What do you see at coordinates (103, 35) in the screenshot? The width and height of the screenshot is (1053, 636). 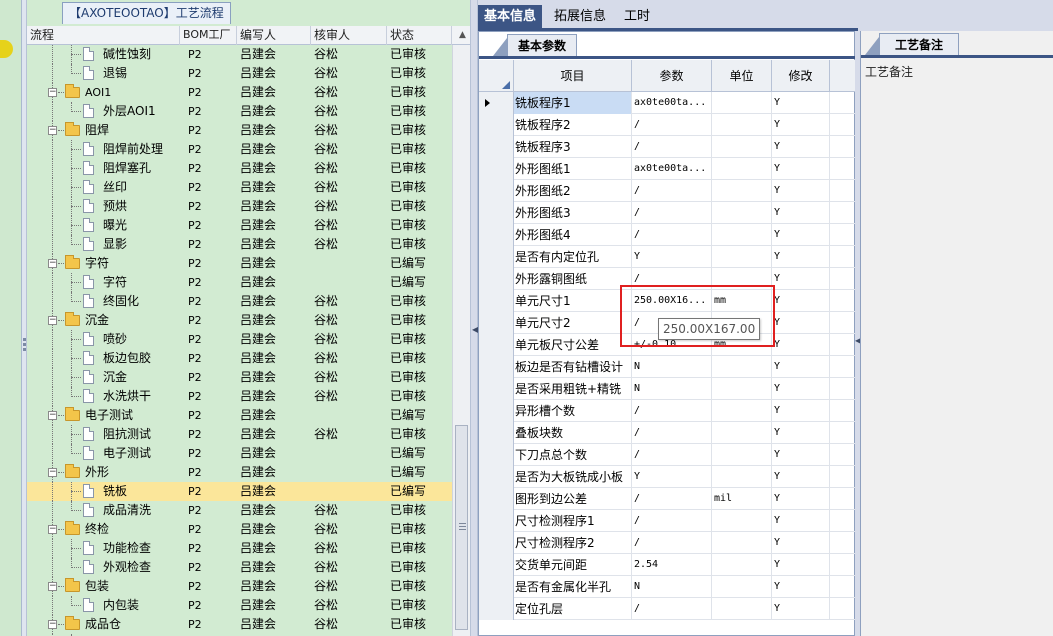 I see `column-header-process: 流程` at bounding box center [103, 35].